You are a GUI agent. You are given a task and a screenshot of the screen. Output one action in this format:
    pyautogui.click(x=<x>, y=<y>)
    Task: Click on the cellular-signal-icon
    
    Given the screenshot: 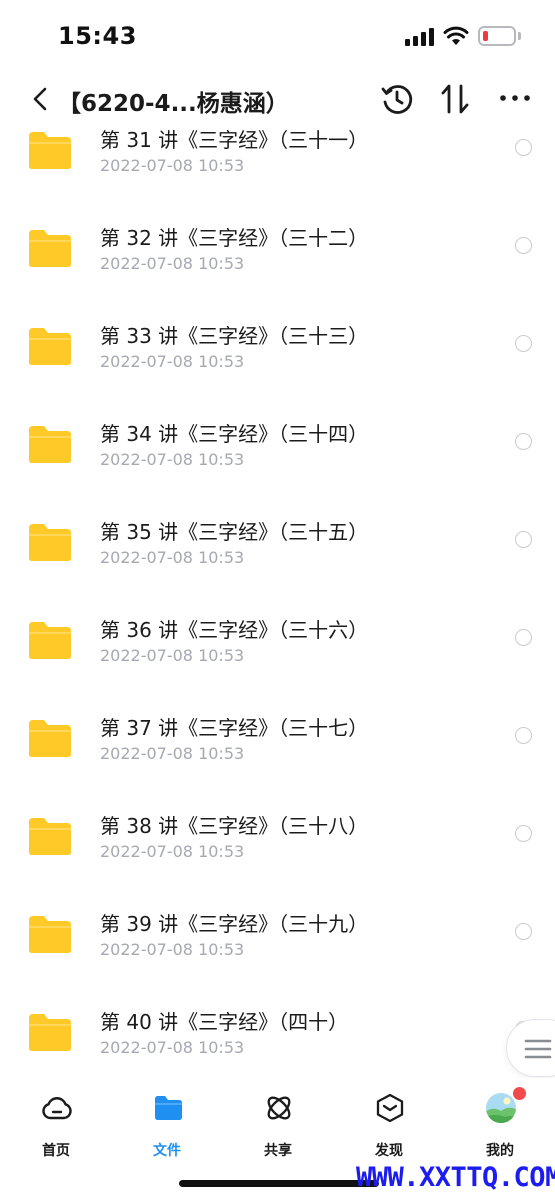 What is the action you would take?
    pyautogui.click(x=420, y=36)
    